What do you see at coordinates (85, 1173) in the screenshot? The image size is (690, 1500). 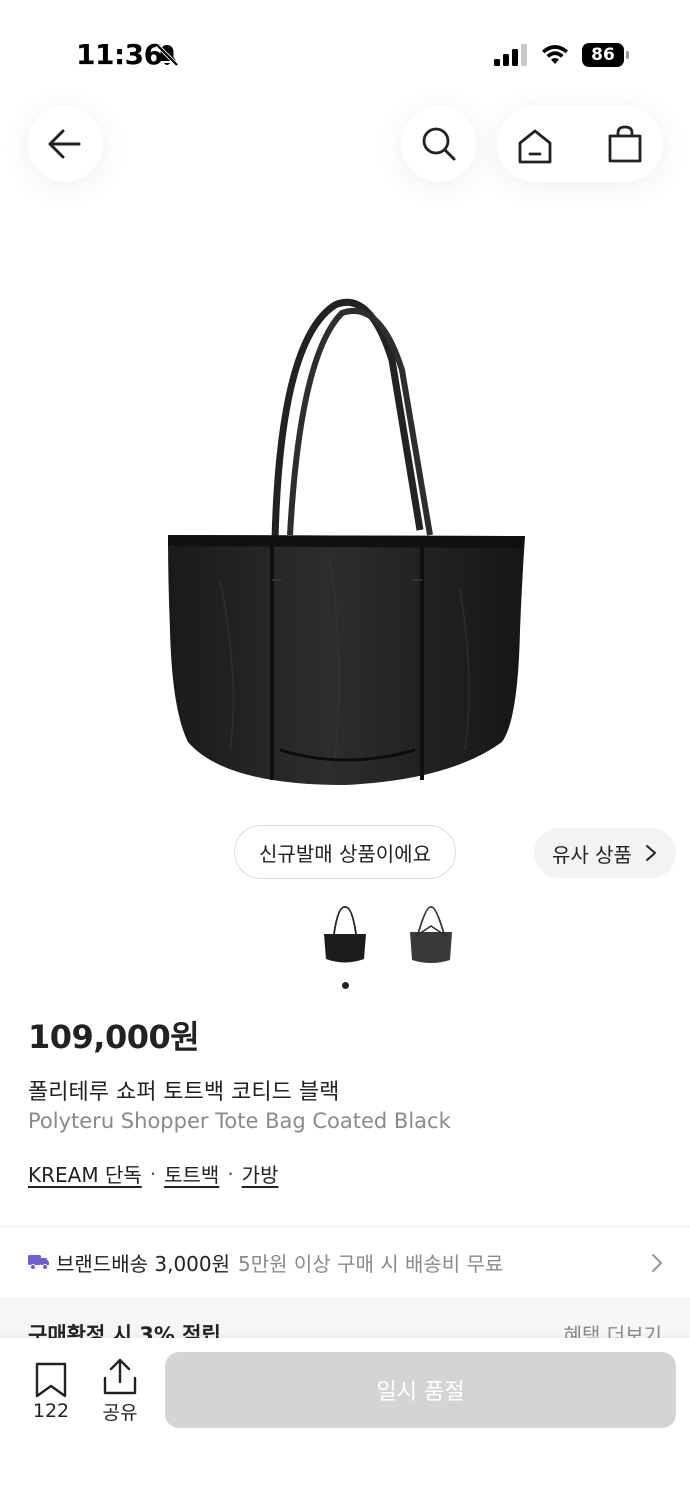 I see `tag-kream-exclusive: KREAM 단독` at bounding box center [85, 1173].